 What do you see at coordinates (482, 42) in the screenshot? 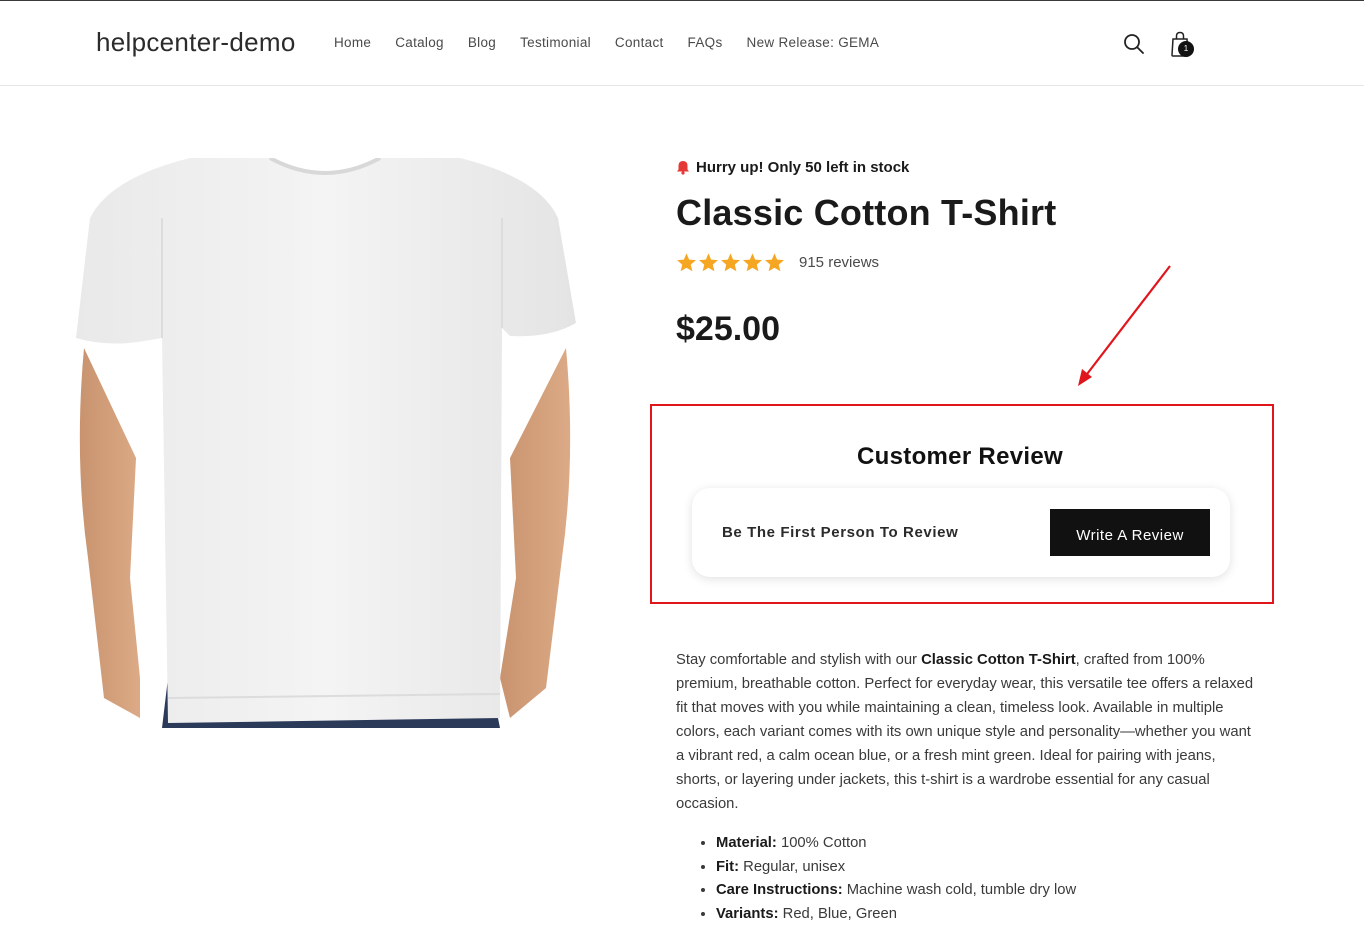
I see `nav-blog: Blog` at bounding box center [482, 42].